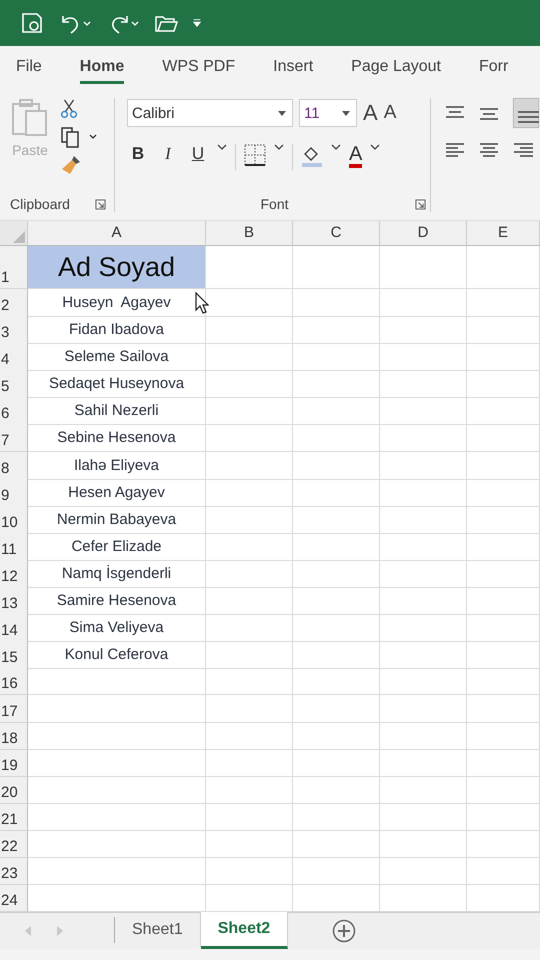 This screenshot has height=960, width=540. What do you see at coordinates (355, 156) in the screenshot?
I see `font-color-button: A` at bounding box center [355, 156].